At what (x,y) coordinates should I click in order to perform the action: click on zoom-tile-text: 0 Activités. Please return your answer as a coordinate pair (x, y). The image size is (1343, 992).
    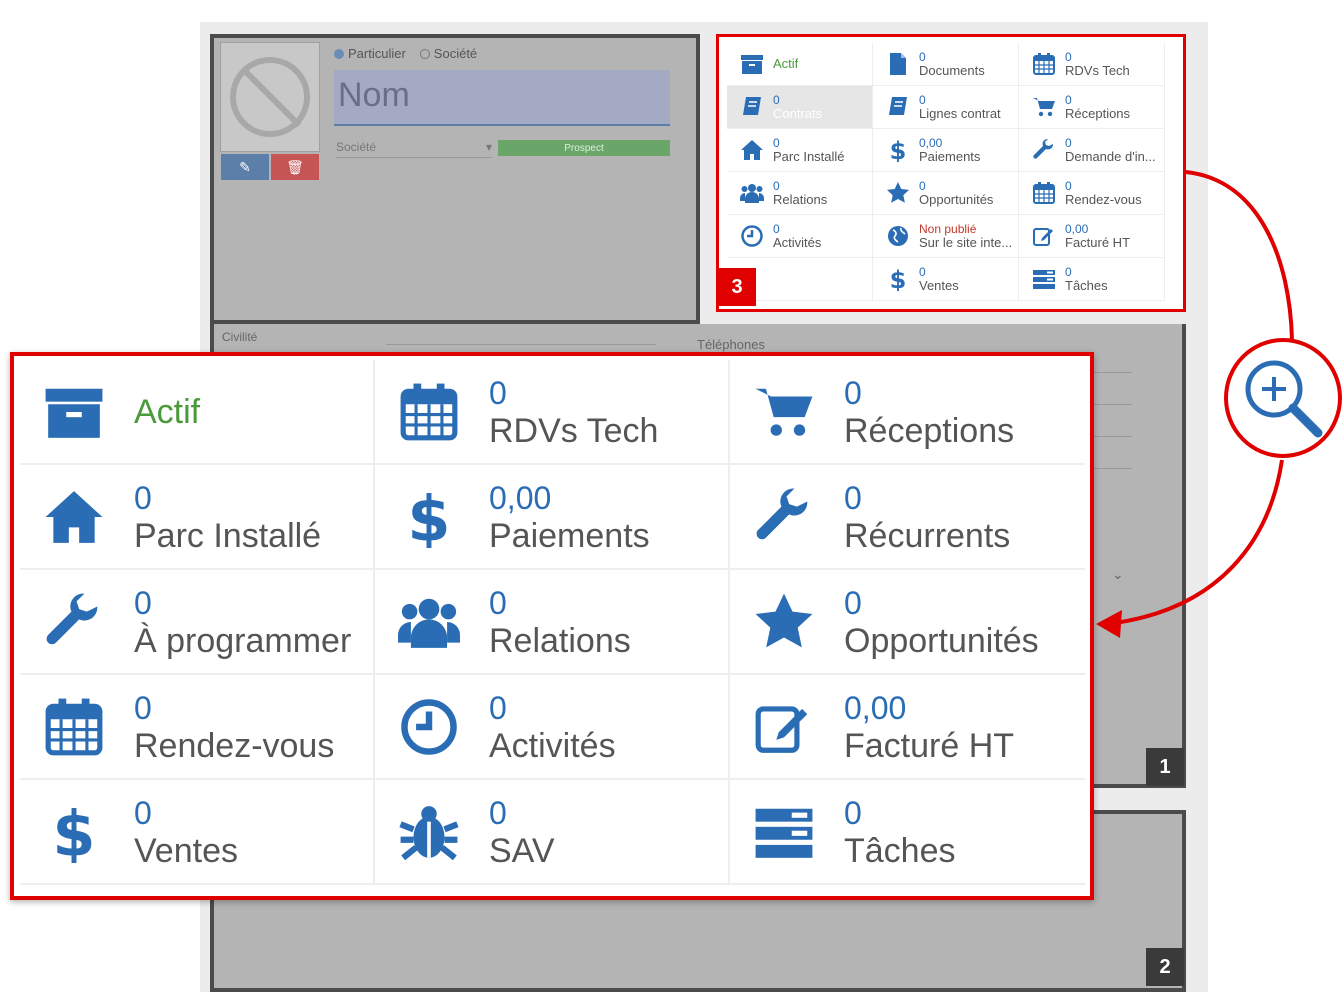
    Looking at the image, I should click on (552, 727).